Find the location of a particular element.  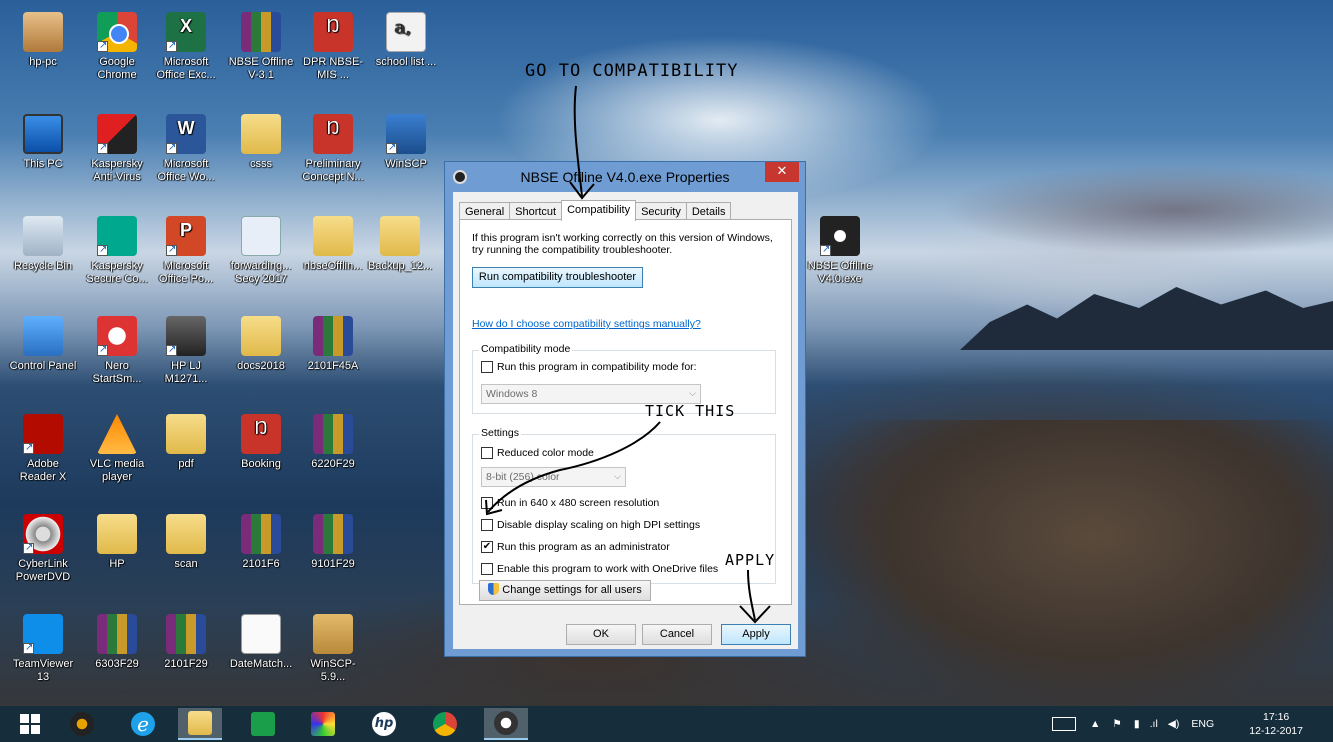

powerdvd-icon is located at coordinates (43, 534).